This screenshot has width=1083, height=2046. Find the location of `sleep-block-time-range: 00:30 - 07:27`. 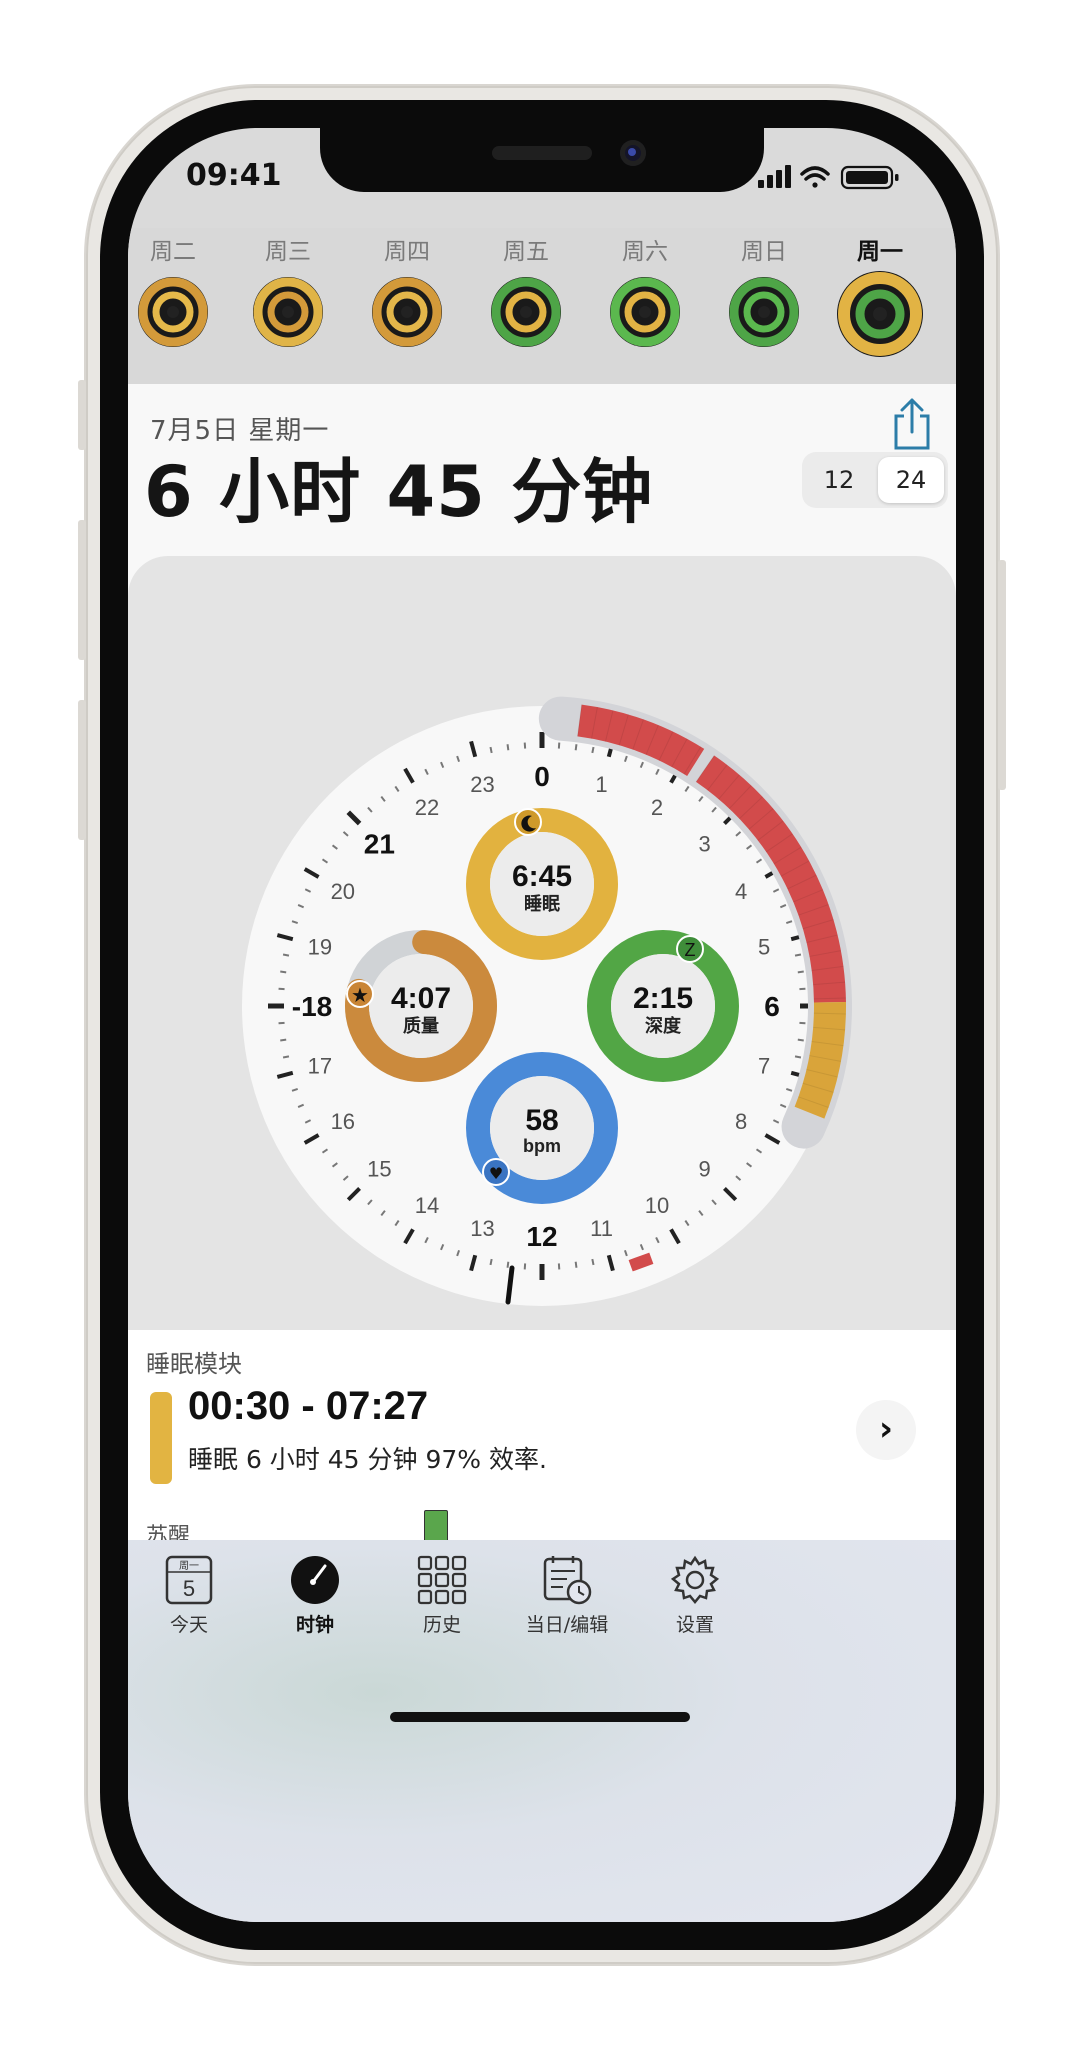

sleep-block-time-range: 00:30 - 07:27 is located at coordinates (308, 1406).